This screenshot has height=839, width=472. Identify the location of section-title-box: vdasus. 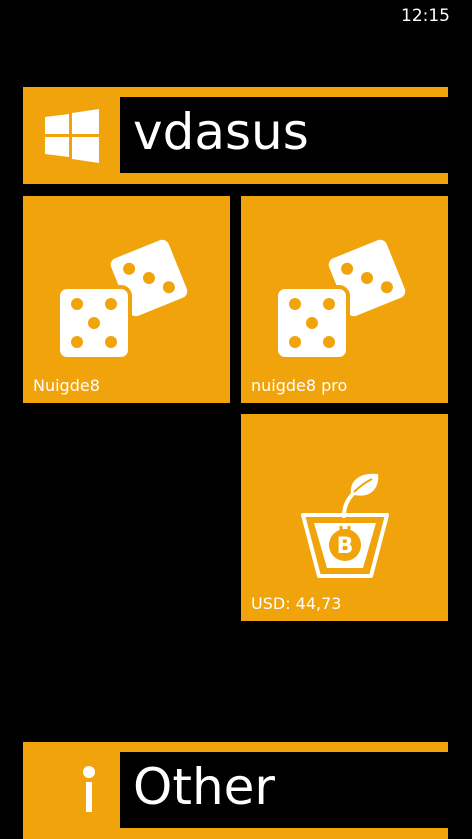
(284, 135).